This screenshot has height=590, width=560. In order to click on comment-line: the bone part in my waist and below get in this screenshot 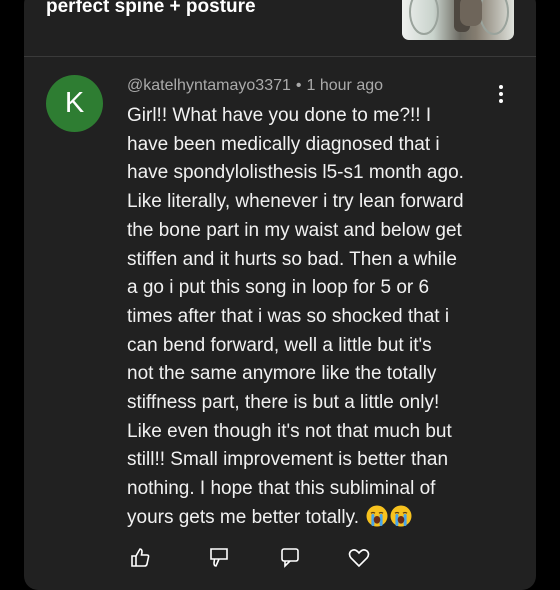, I will do `click(294, 230)`.